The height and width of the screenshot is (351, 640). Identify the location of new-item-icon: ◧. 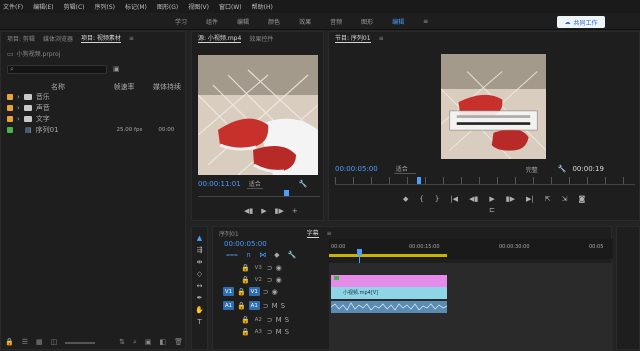
(162, 342).